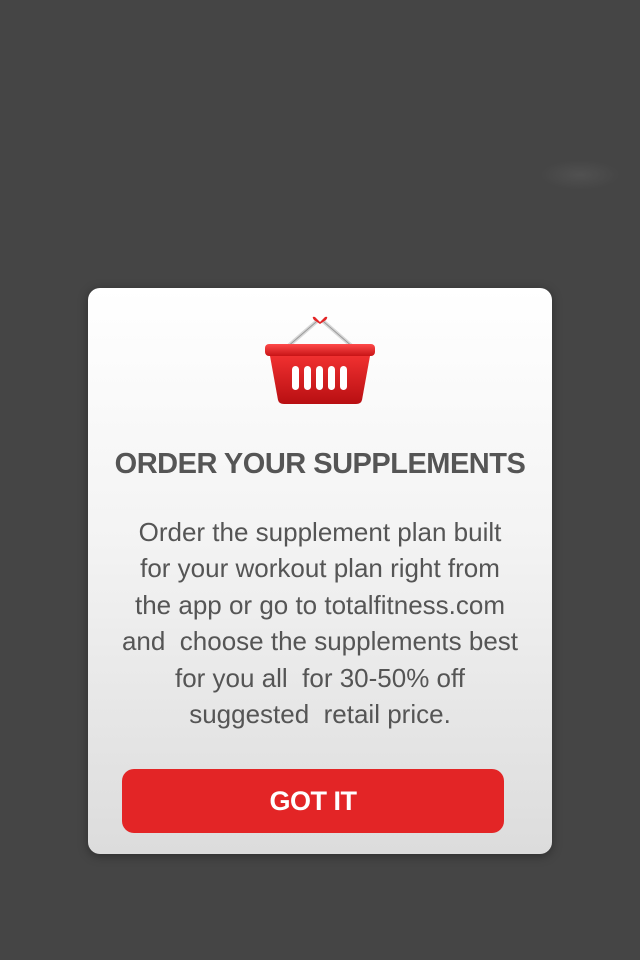 The height and width of the screenshot is (960, 640). Describe the element at coordinates (320, 568) in the screenshot. I see `message-line: for your workout plan right from` at that location.